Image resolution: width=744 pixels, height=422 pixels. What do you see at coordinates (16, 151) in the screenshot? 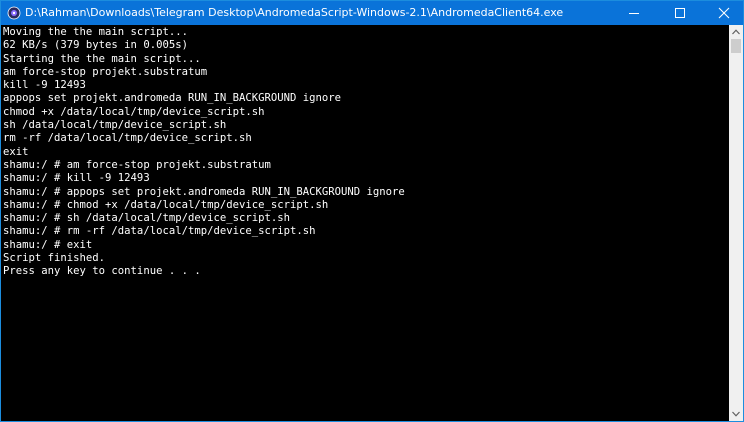
I see `console-line: exit` at bounding box center [16, 151].